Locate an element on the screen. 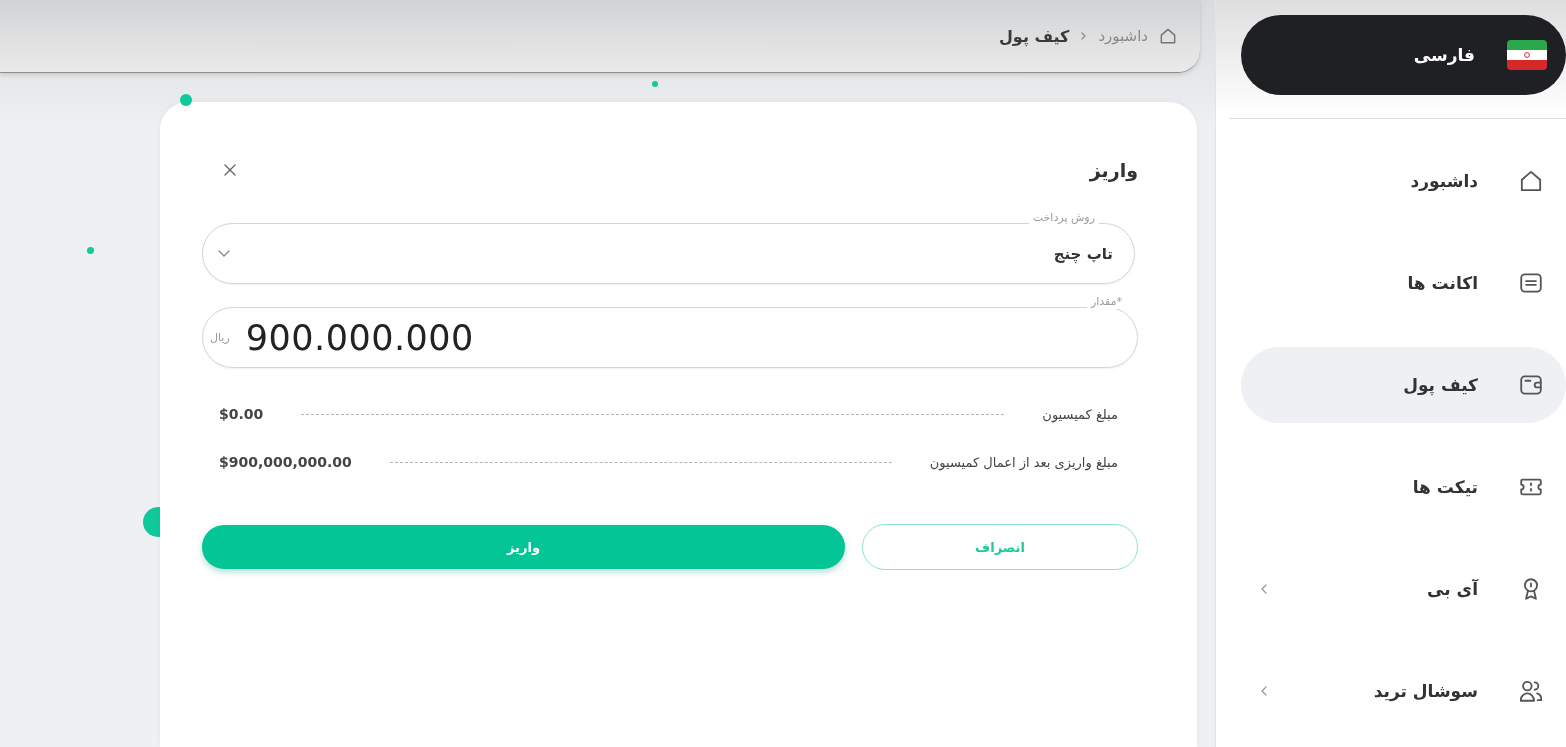 Image resolution: width=1566 pixels, height=747 pixels. summary-label: مبلغ کمیسیون is located at coordinates (1080, 414).